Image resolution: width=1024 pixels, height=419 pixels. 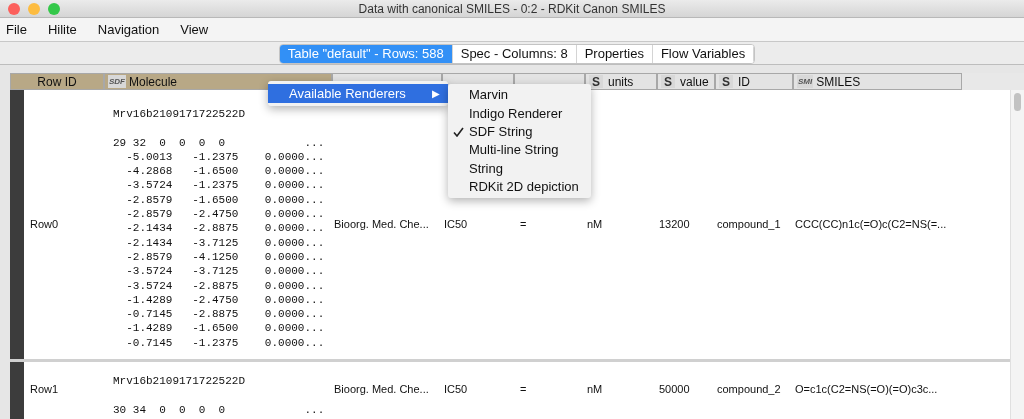 What do you see at coordinates (749, 225) in the screenshot?
I see `table-cell-text: compound_1` at bounding box center [749, 225].